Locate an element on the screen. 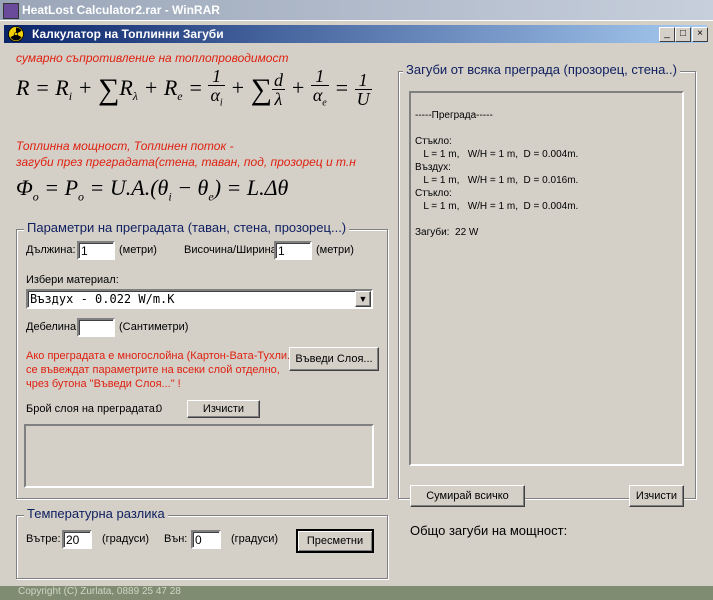  sum-all-button: Сумирай всичко is located at coordinates (467, 496).